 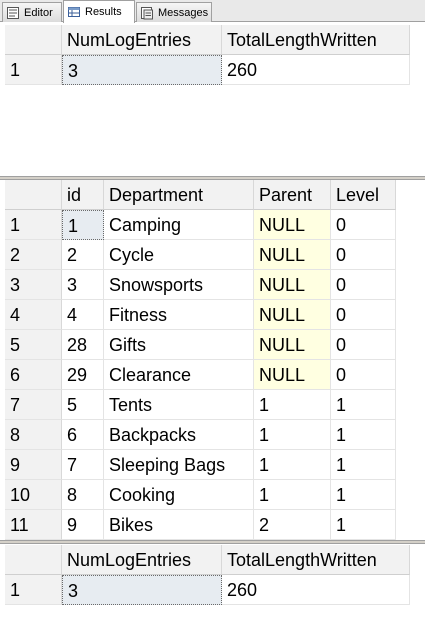 I want to click on table-row: 11 9 Bikes 2 1, so click(x=207, y=525).